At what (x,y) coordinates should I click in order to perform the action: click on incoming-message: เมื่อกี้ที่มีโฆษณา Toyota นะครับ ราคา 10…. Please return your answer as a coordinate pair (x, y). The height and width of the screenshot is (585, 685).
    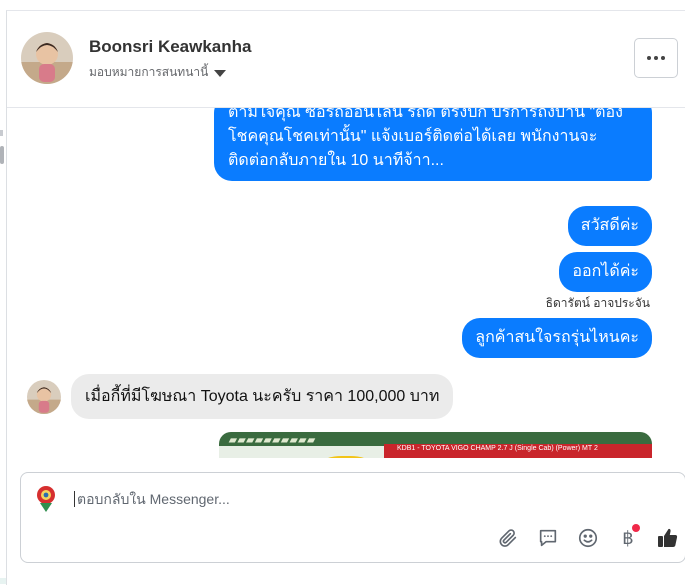
    Looking at the image, I should click on (262, 396).